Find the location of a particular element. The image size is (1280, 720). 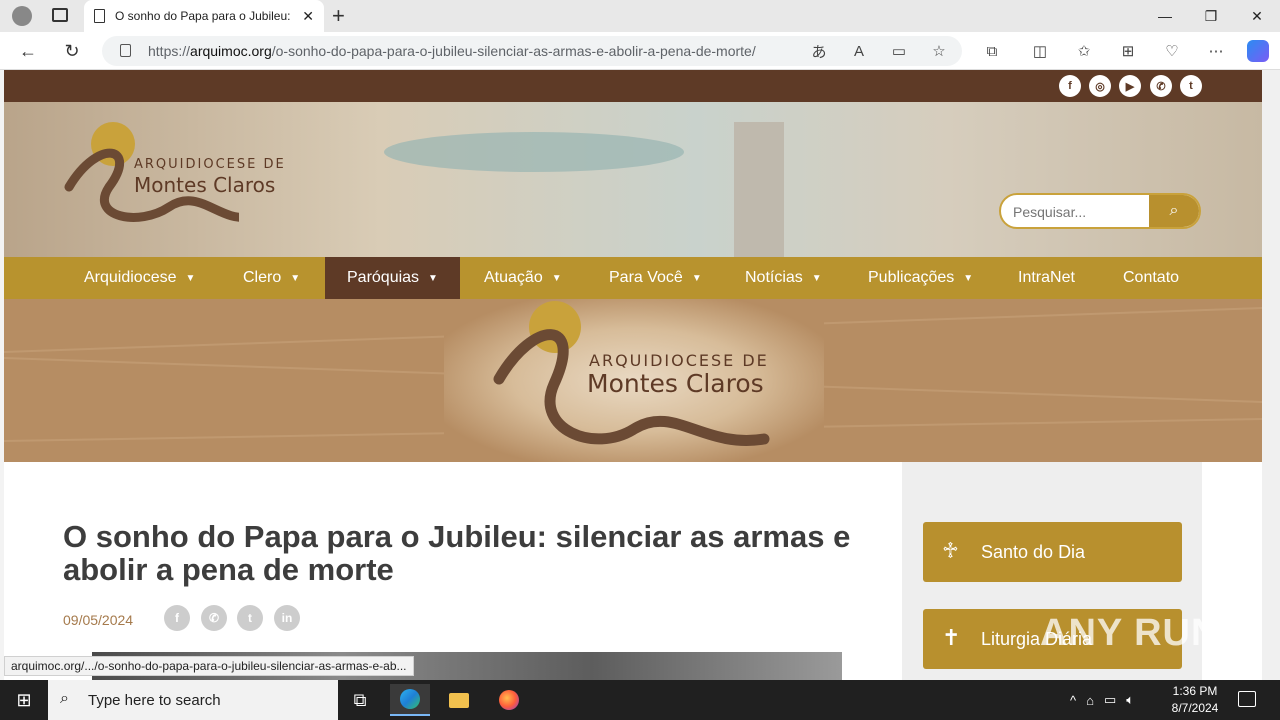

menu-item-arquidiocese: Arquidiocese ▼ is located at coordinates (139, 278).